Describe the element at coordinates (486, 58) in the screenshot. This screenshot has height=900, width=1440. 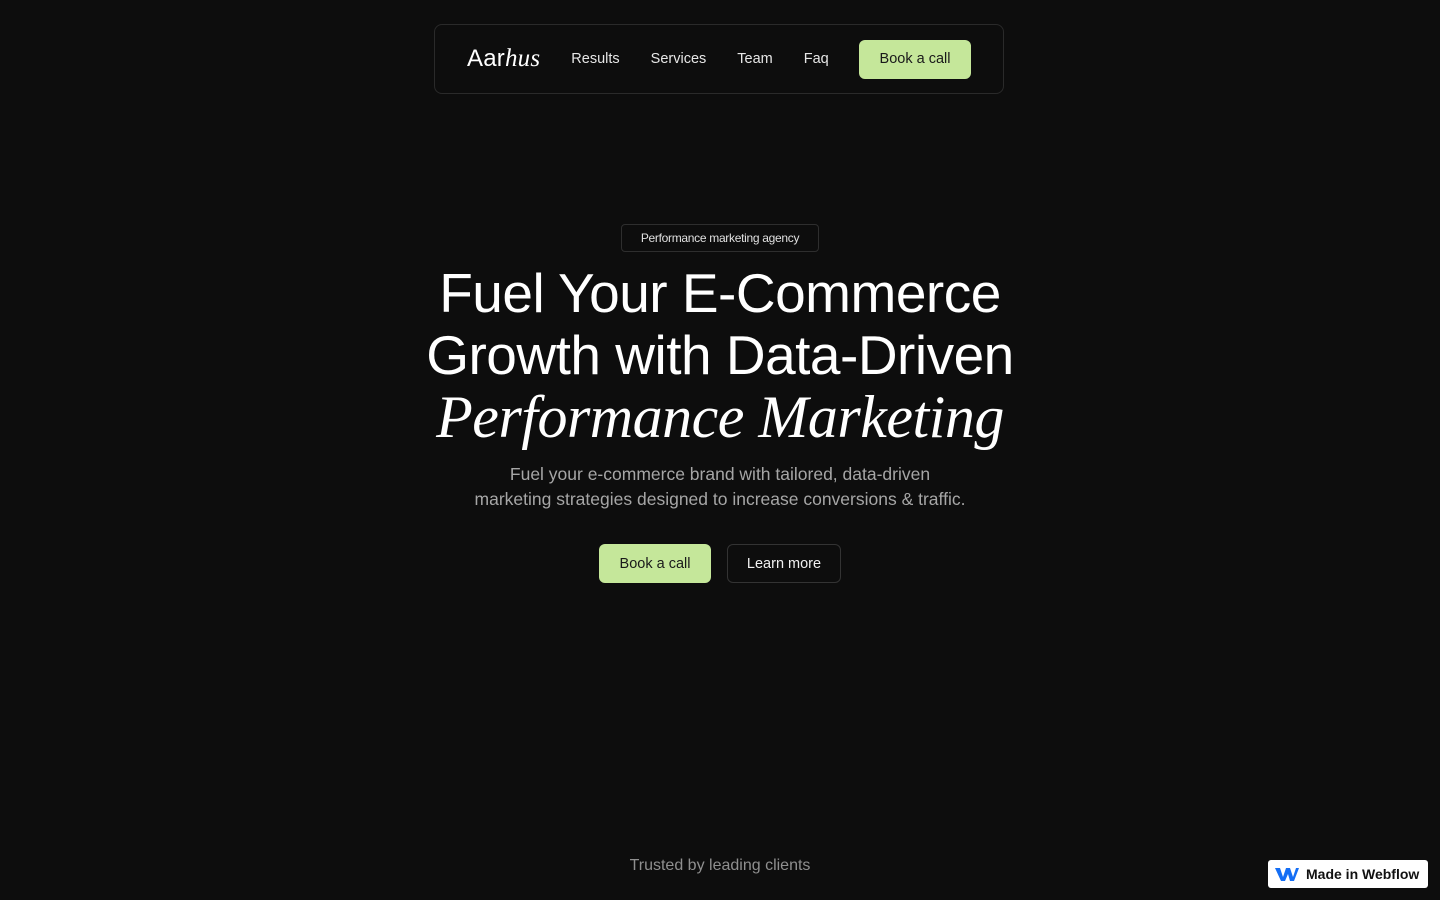
I see `logo-text-plain: Aar` at that location.